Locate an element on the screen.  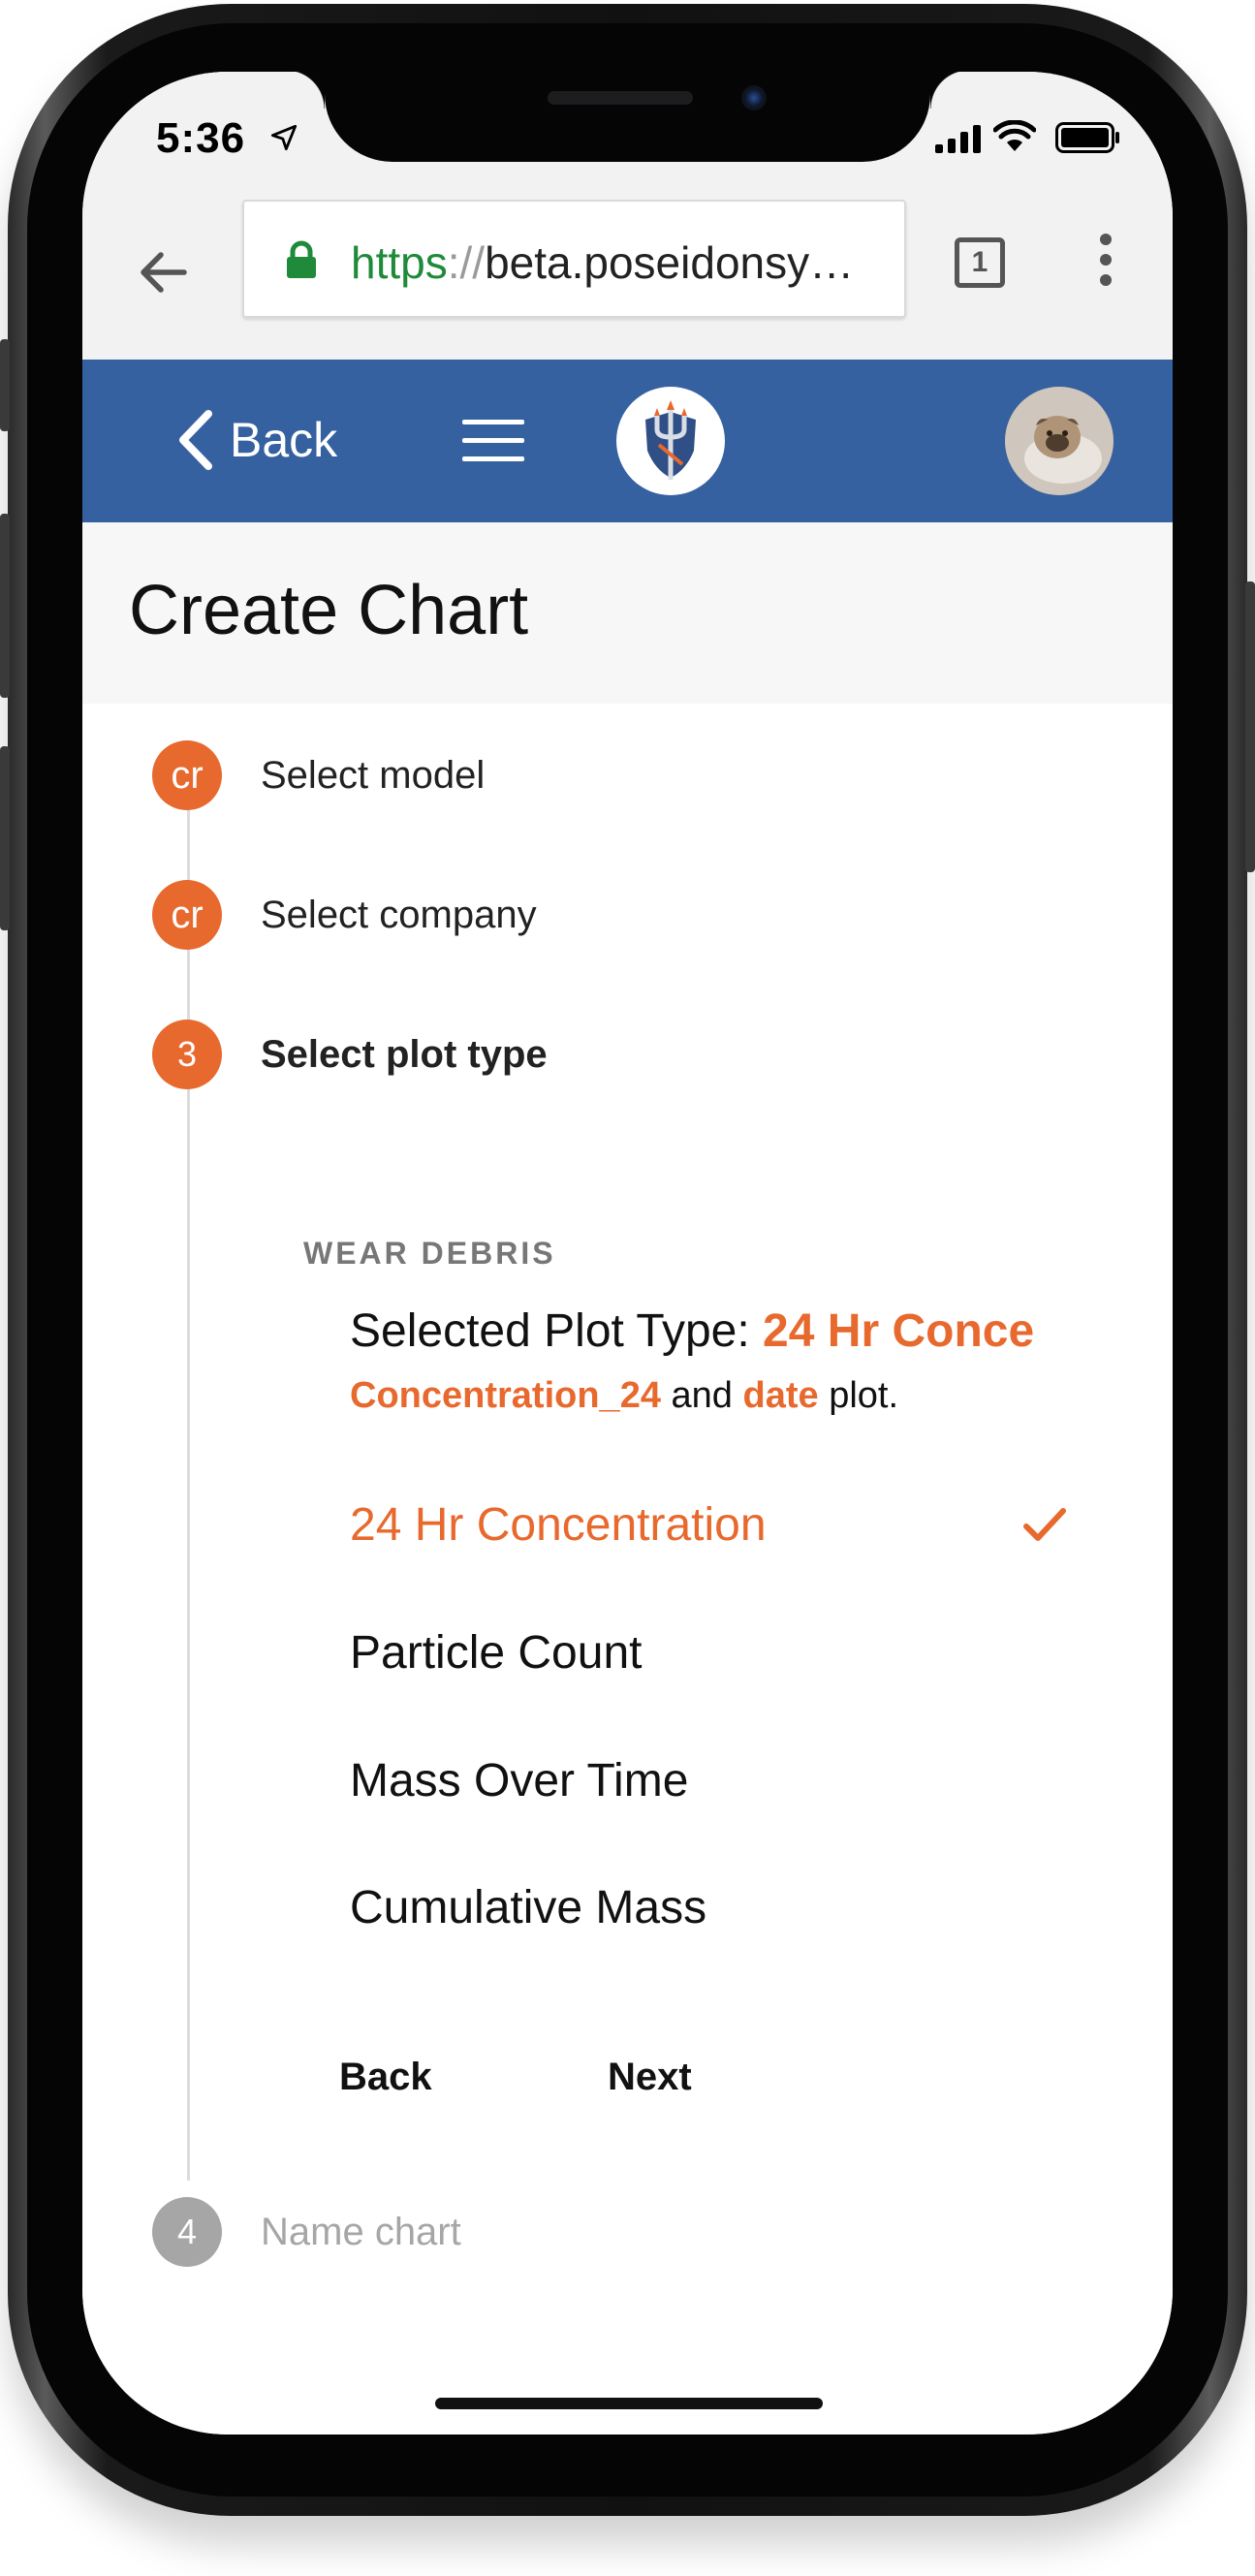
plot-option-label: Cumulative Mass is located at coordinates (528, 1907).